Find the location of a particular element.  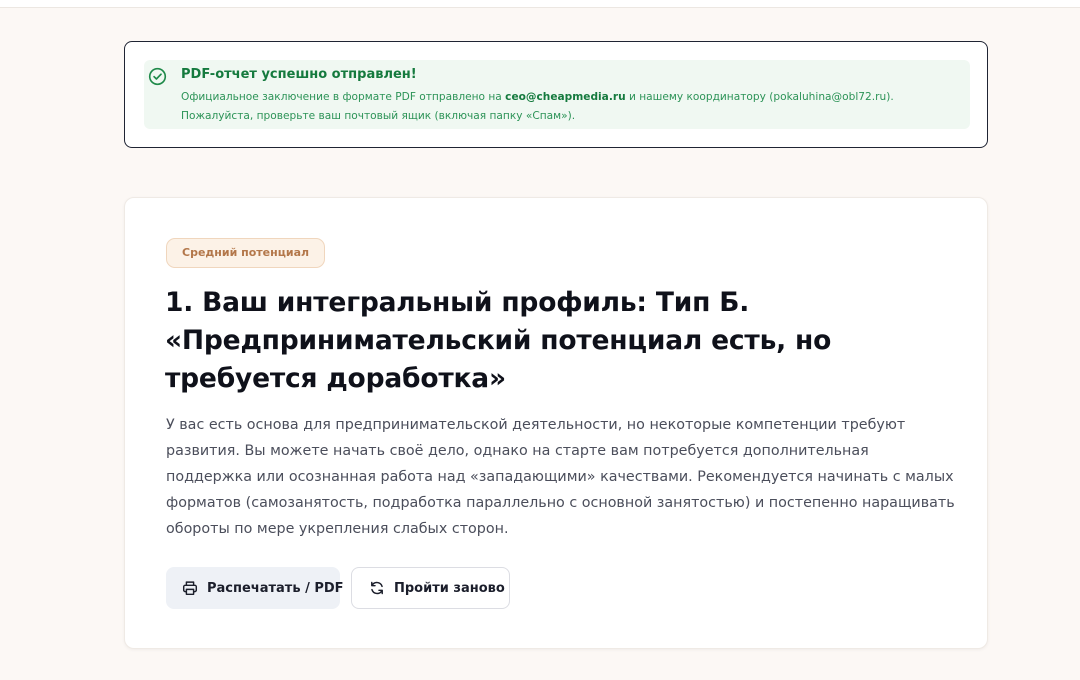

notice-title: PDF-отчет успешно отправлен! is located at coordinates (299, 74).